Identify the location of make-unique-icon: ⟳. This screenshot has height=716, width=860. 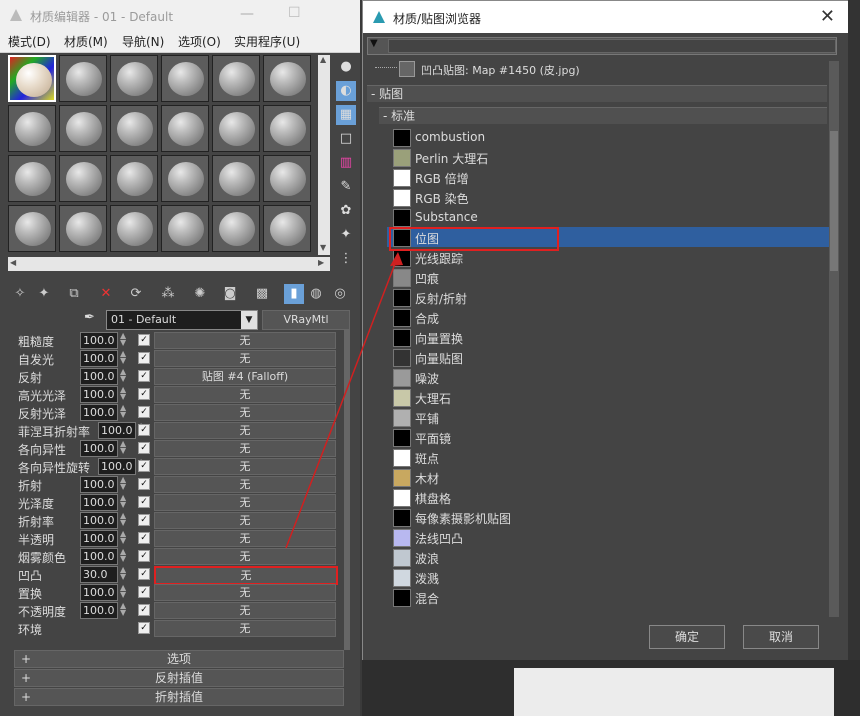
(136, 294).